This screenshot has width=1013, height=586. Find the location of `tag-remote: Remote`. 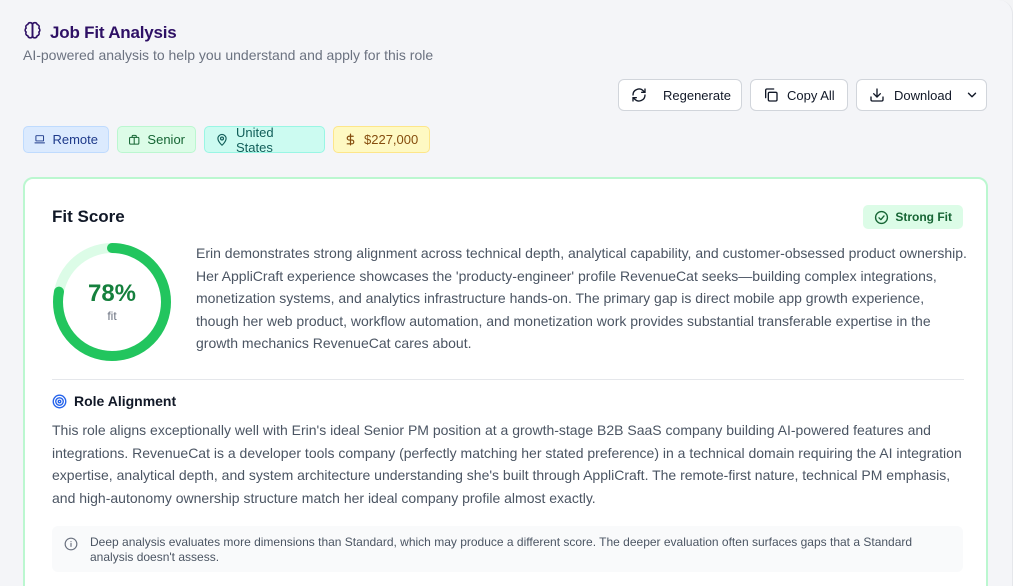

tag-remote: Remote is located at coordinates (66, 139).